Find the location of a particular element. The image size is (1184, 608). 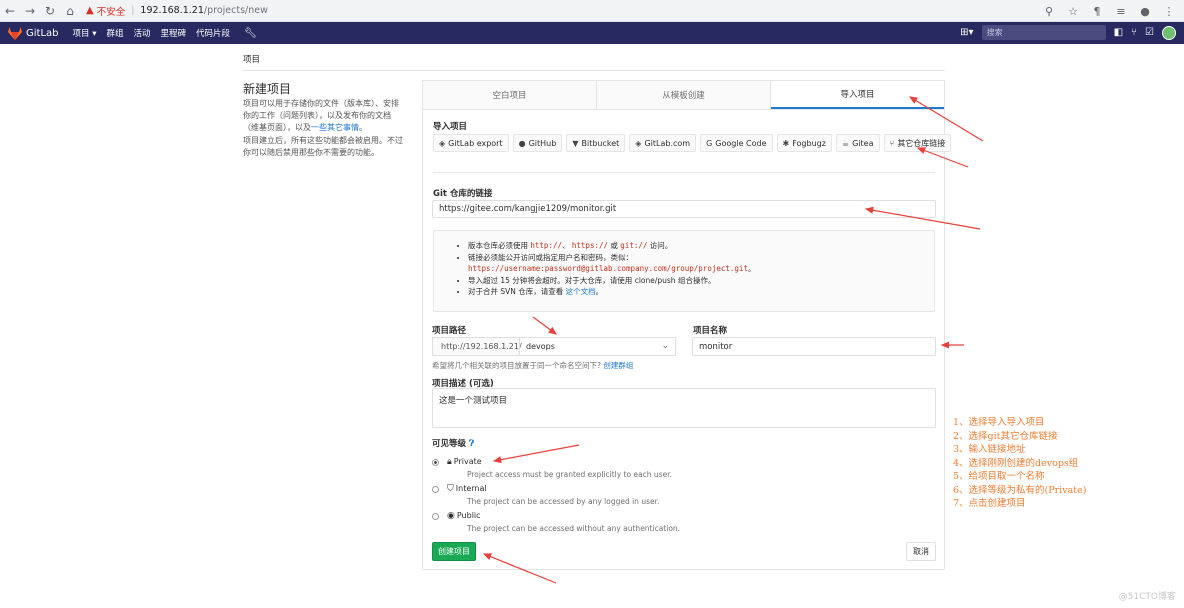

tab-blank-project: 空白项目 is located at coordinates (510, 95).